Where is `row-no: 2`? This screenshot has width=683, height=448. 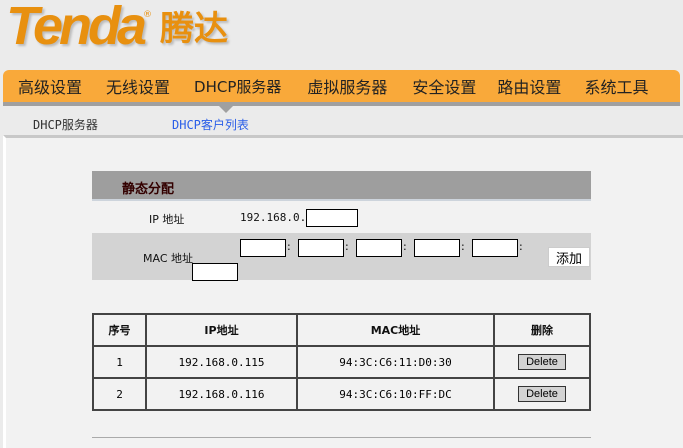
row-no: 2 is located at coordinates (119, 394).